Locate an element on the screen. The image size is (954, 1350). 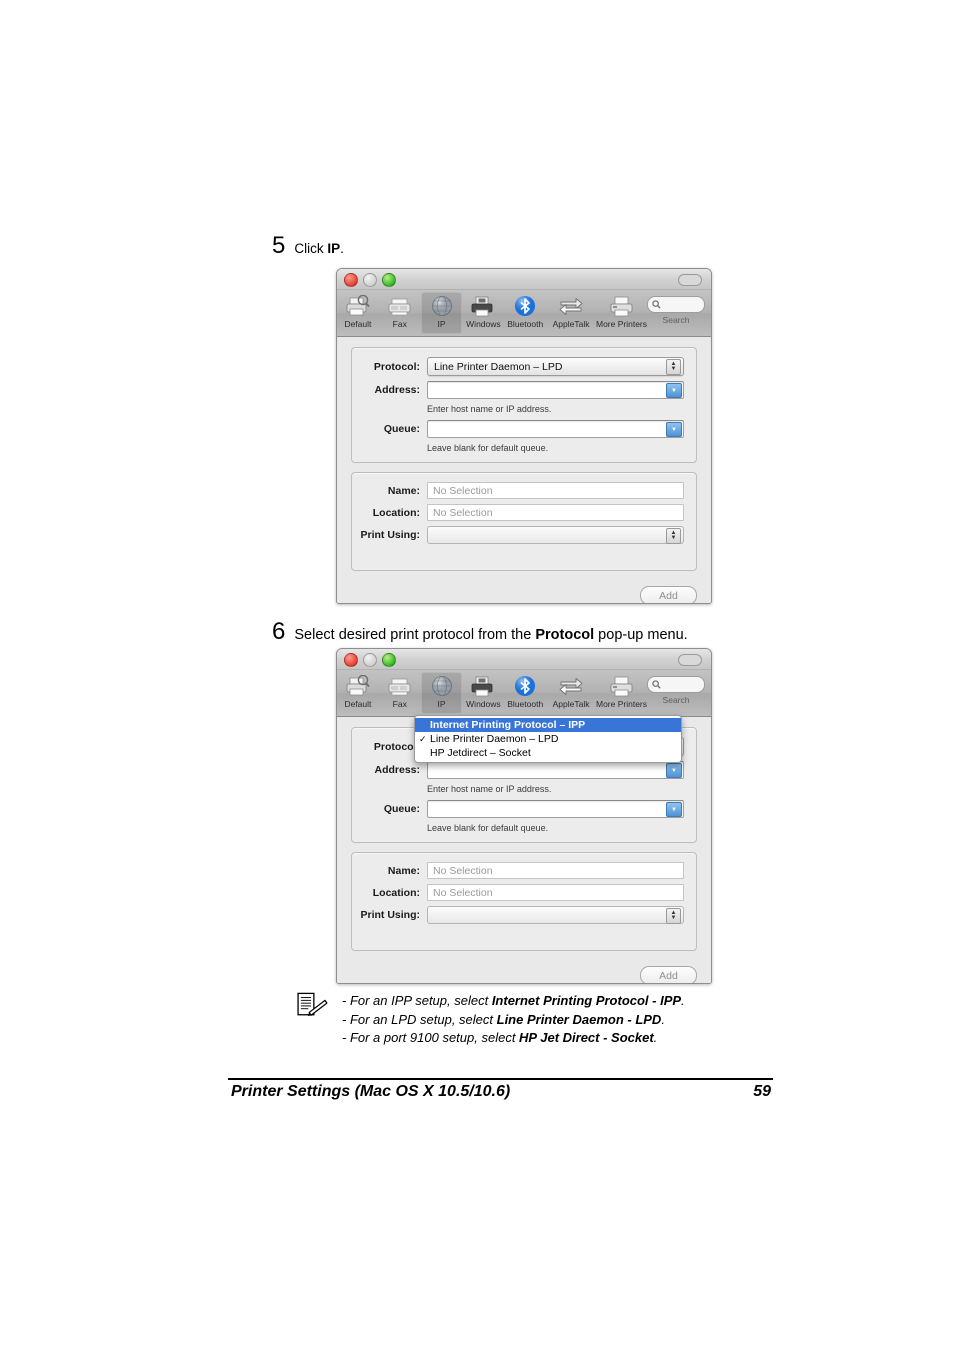
print-using-label-1: Print Using: is located at coordinates (390, 535).